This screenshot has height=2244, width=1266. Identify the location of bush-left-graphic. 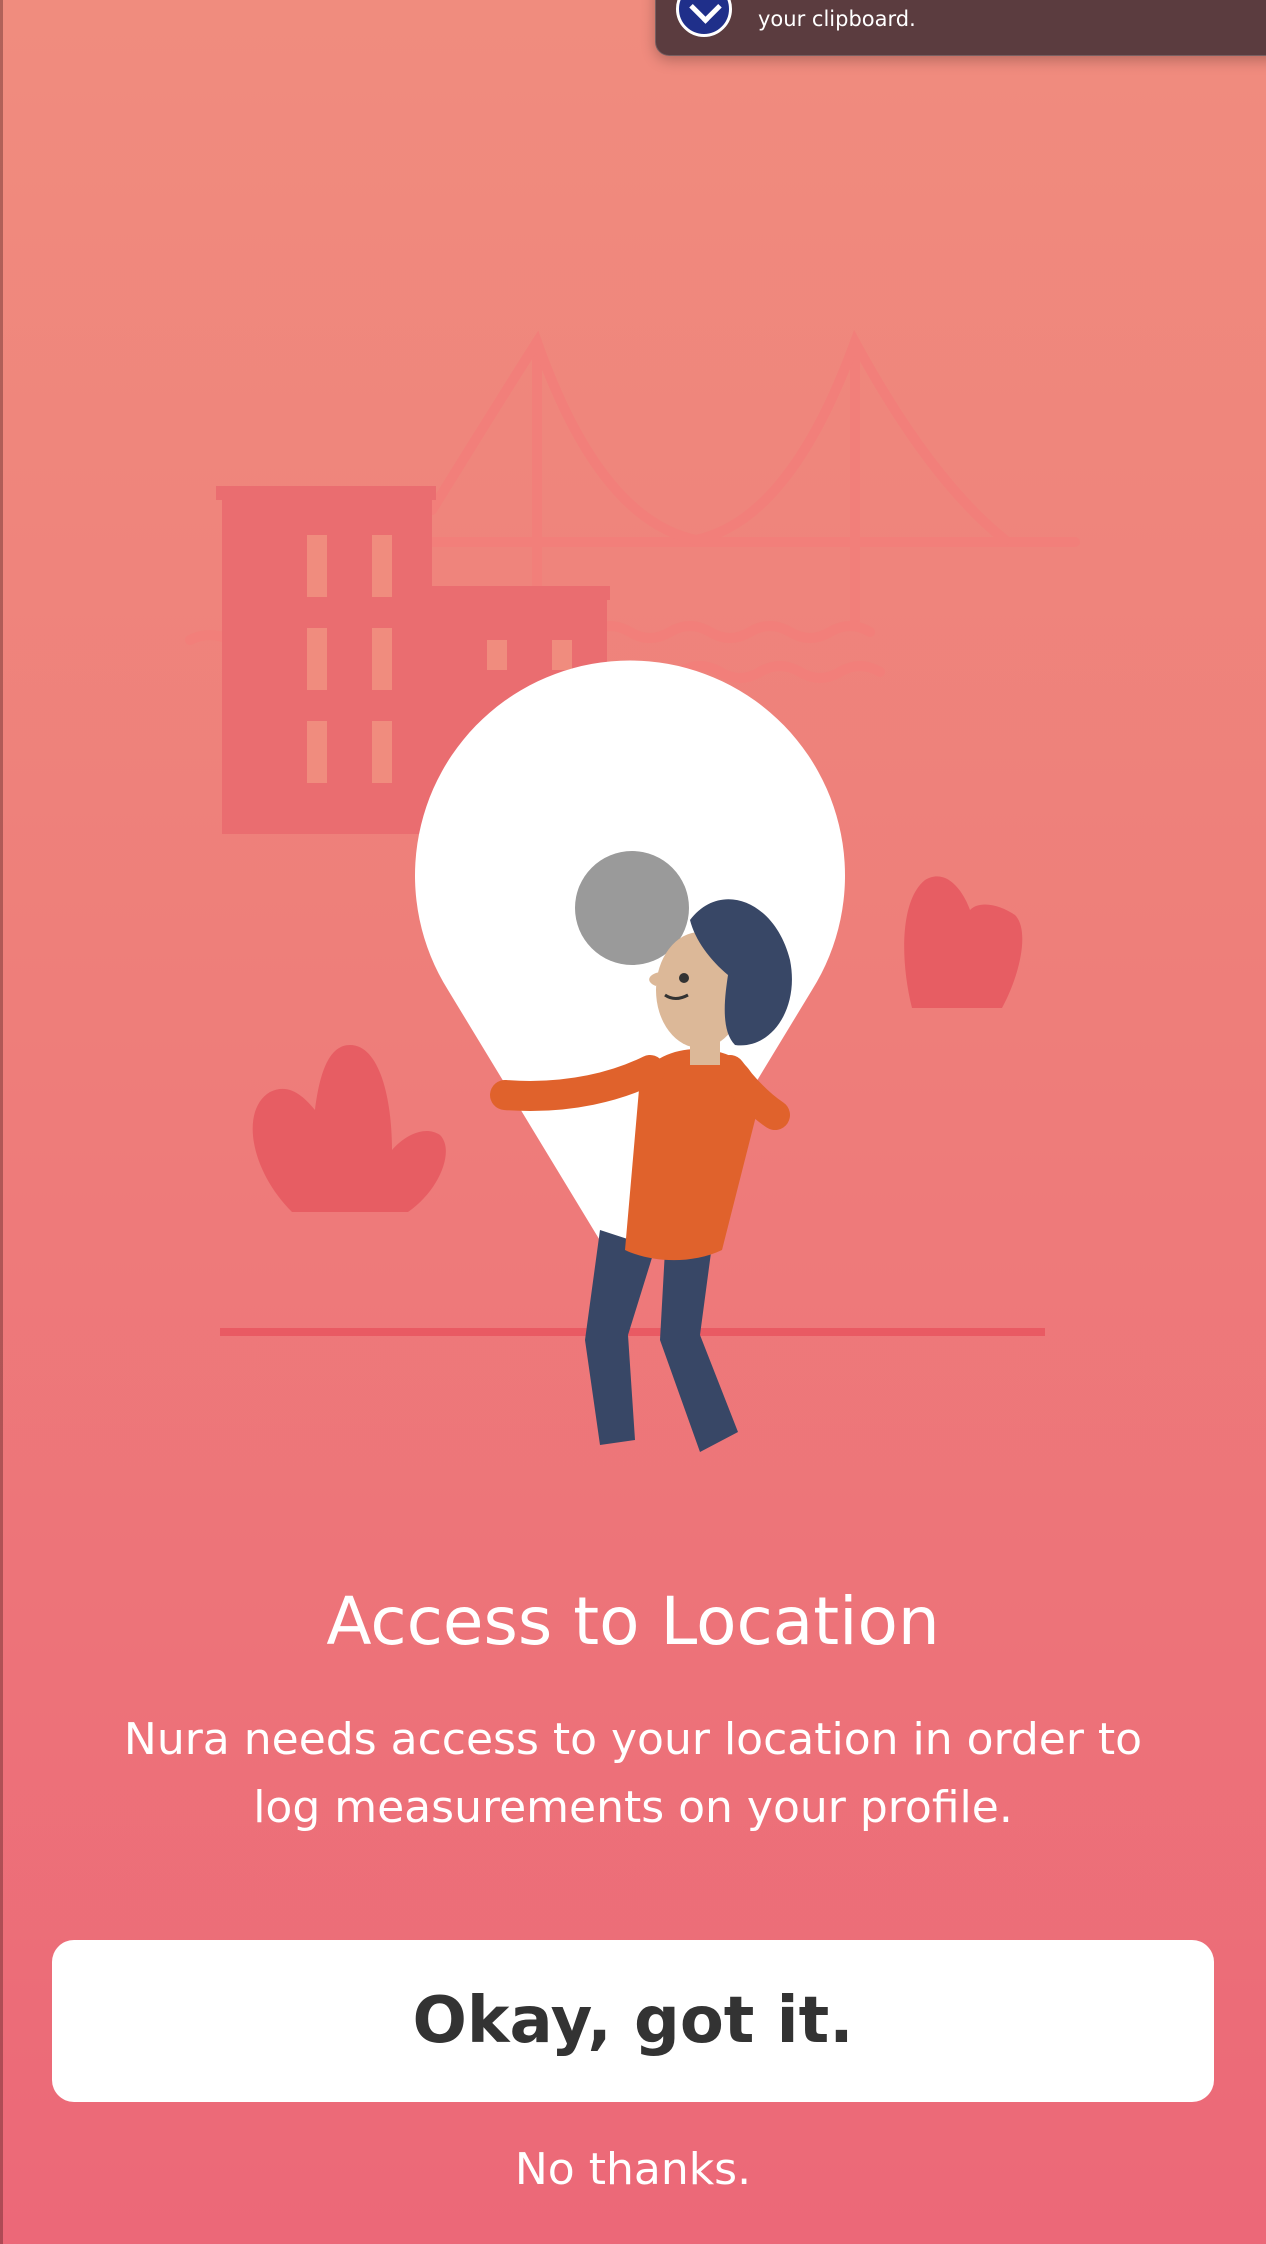
(349, 1128).